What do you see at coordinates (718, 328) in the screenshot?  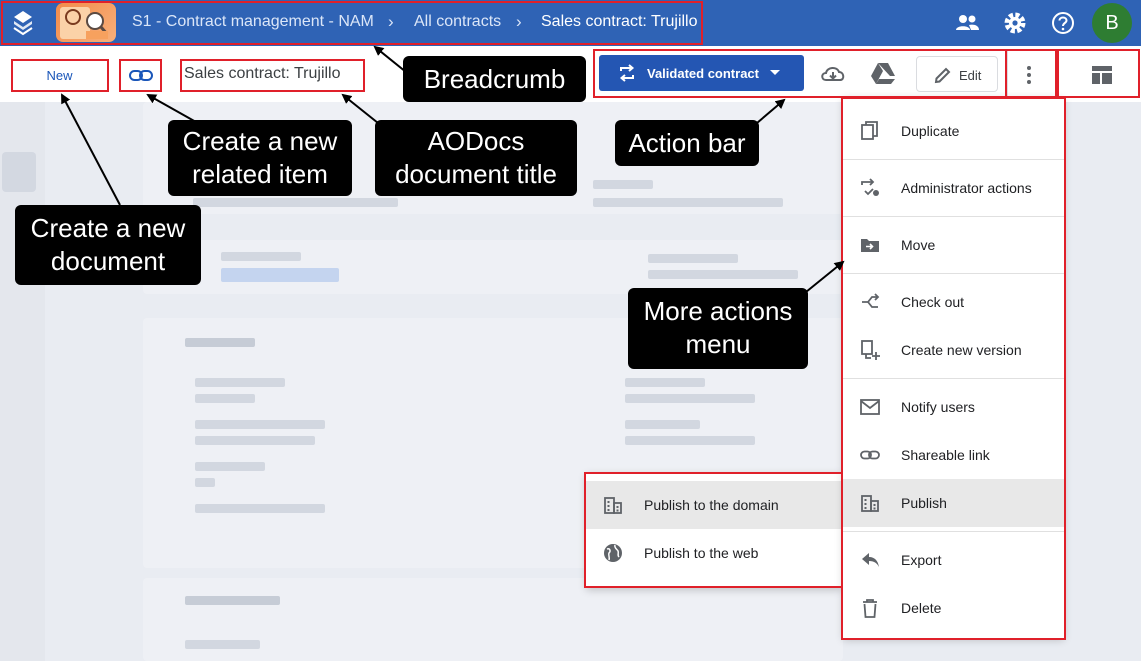 I see `callout-more-actions: More actions menu` at bounding box center [718, 328].